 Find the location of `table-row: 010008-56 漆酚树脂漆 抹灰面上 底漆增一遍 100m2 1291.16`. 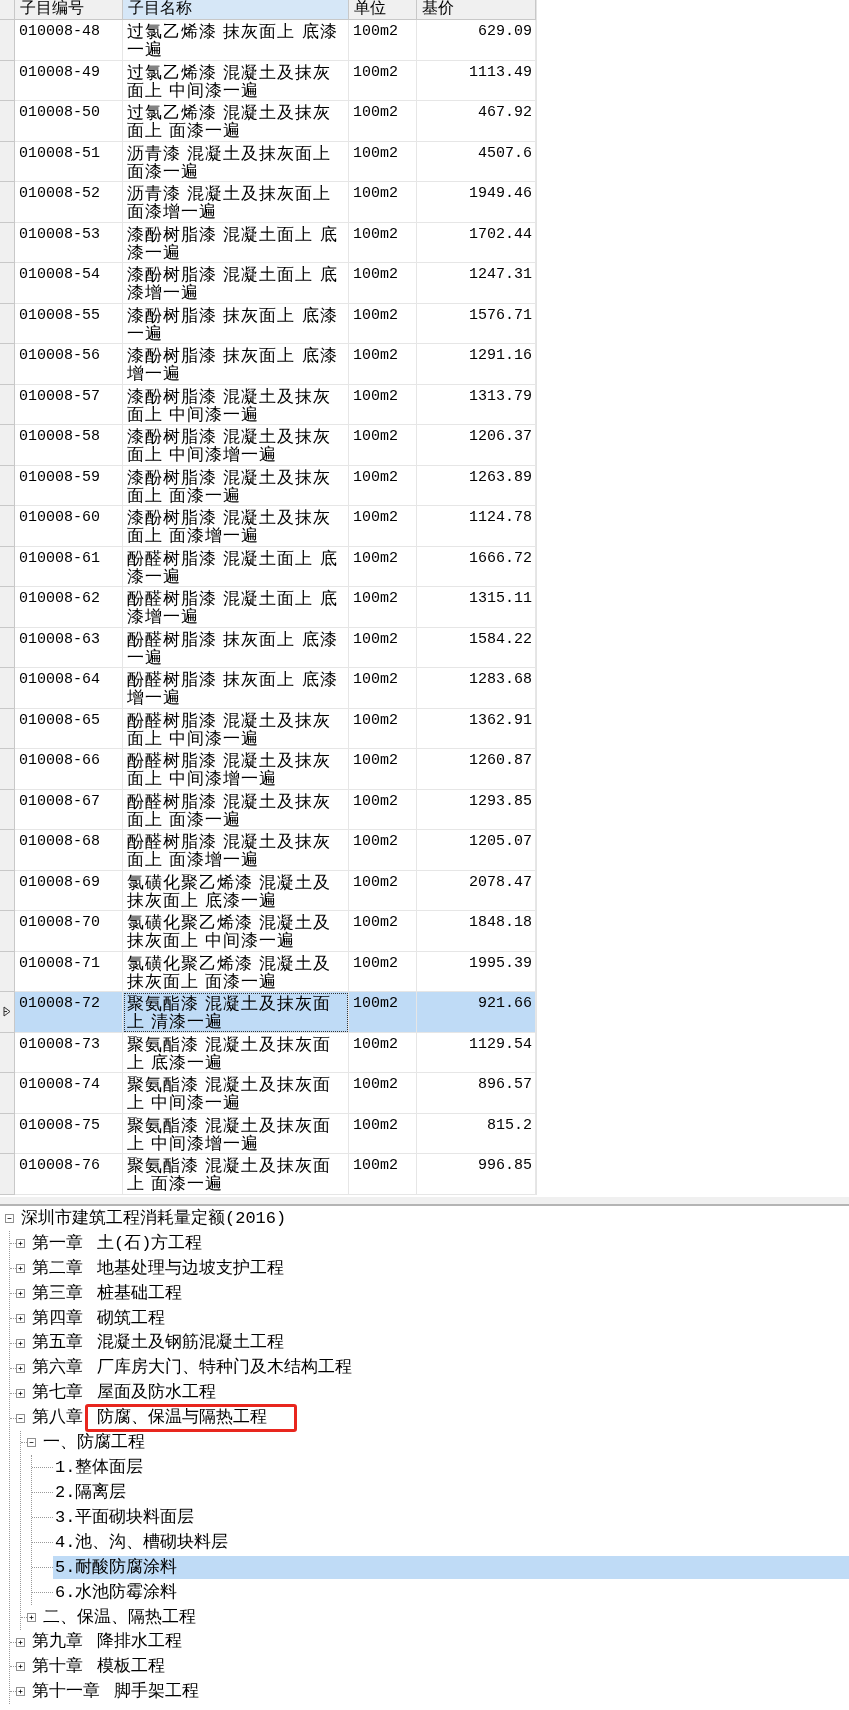

table-row: 010008-56 漆酚树脂漆 抹灰面上 底漆增一遍 100m2 1291.16 is located at coordinates (275, 364).